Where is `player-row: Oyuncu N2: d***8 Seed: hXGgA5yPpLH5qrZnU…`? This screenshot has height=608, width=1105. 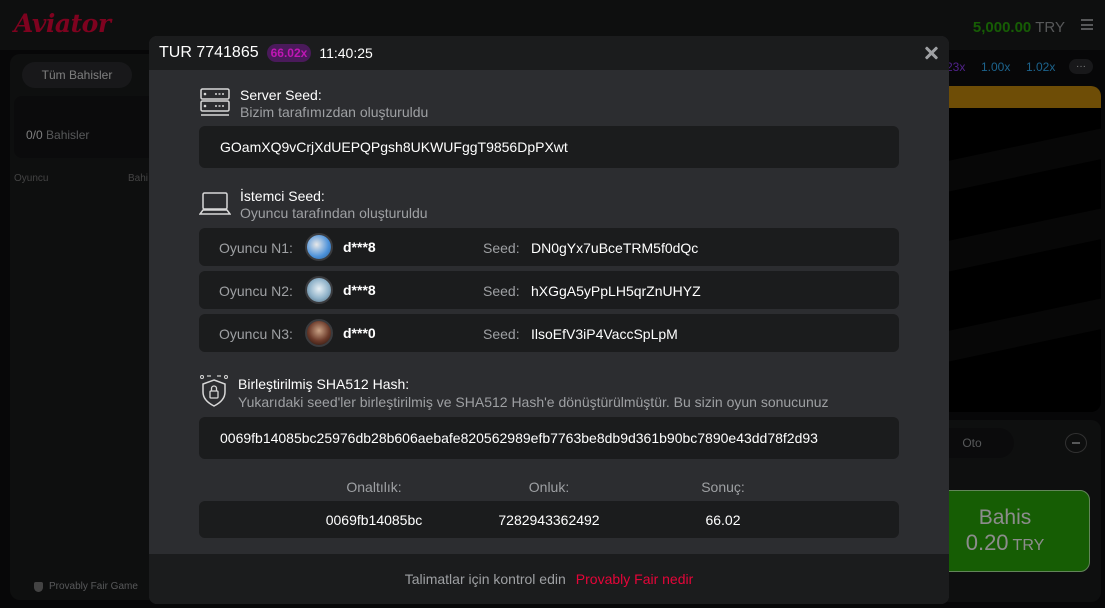 player-row: Oyuncu N2: d***8 Seed: hXGgA5yPpLH5qrZnU… is located at coordinates (549, 290).